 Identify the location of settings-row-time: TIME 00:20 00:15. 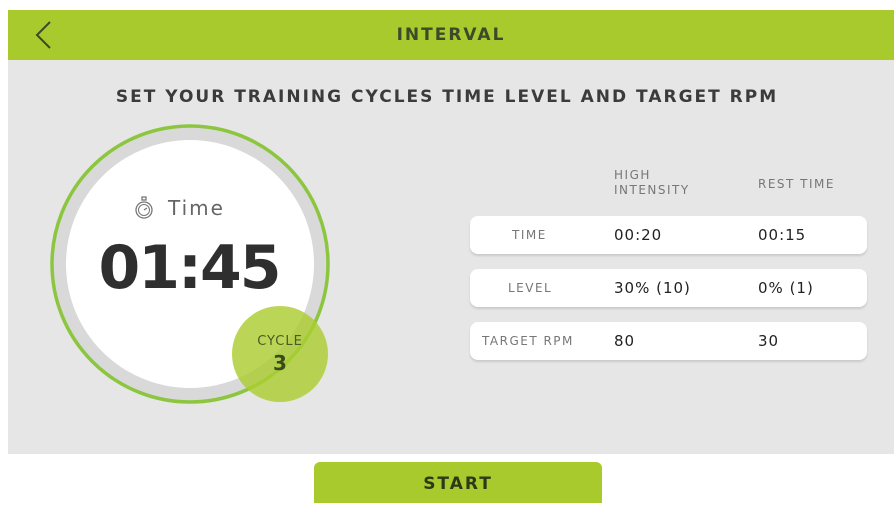
(668, 235).